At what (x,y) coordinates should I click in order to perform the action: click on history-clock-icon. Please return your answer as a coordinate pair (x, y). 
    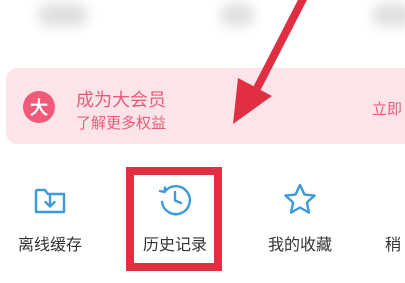
    Looking at the image, I should click on (175, 200).